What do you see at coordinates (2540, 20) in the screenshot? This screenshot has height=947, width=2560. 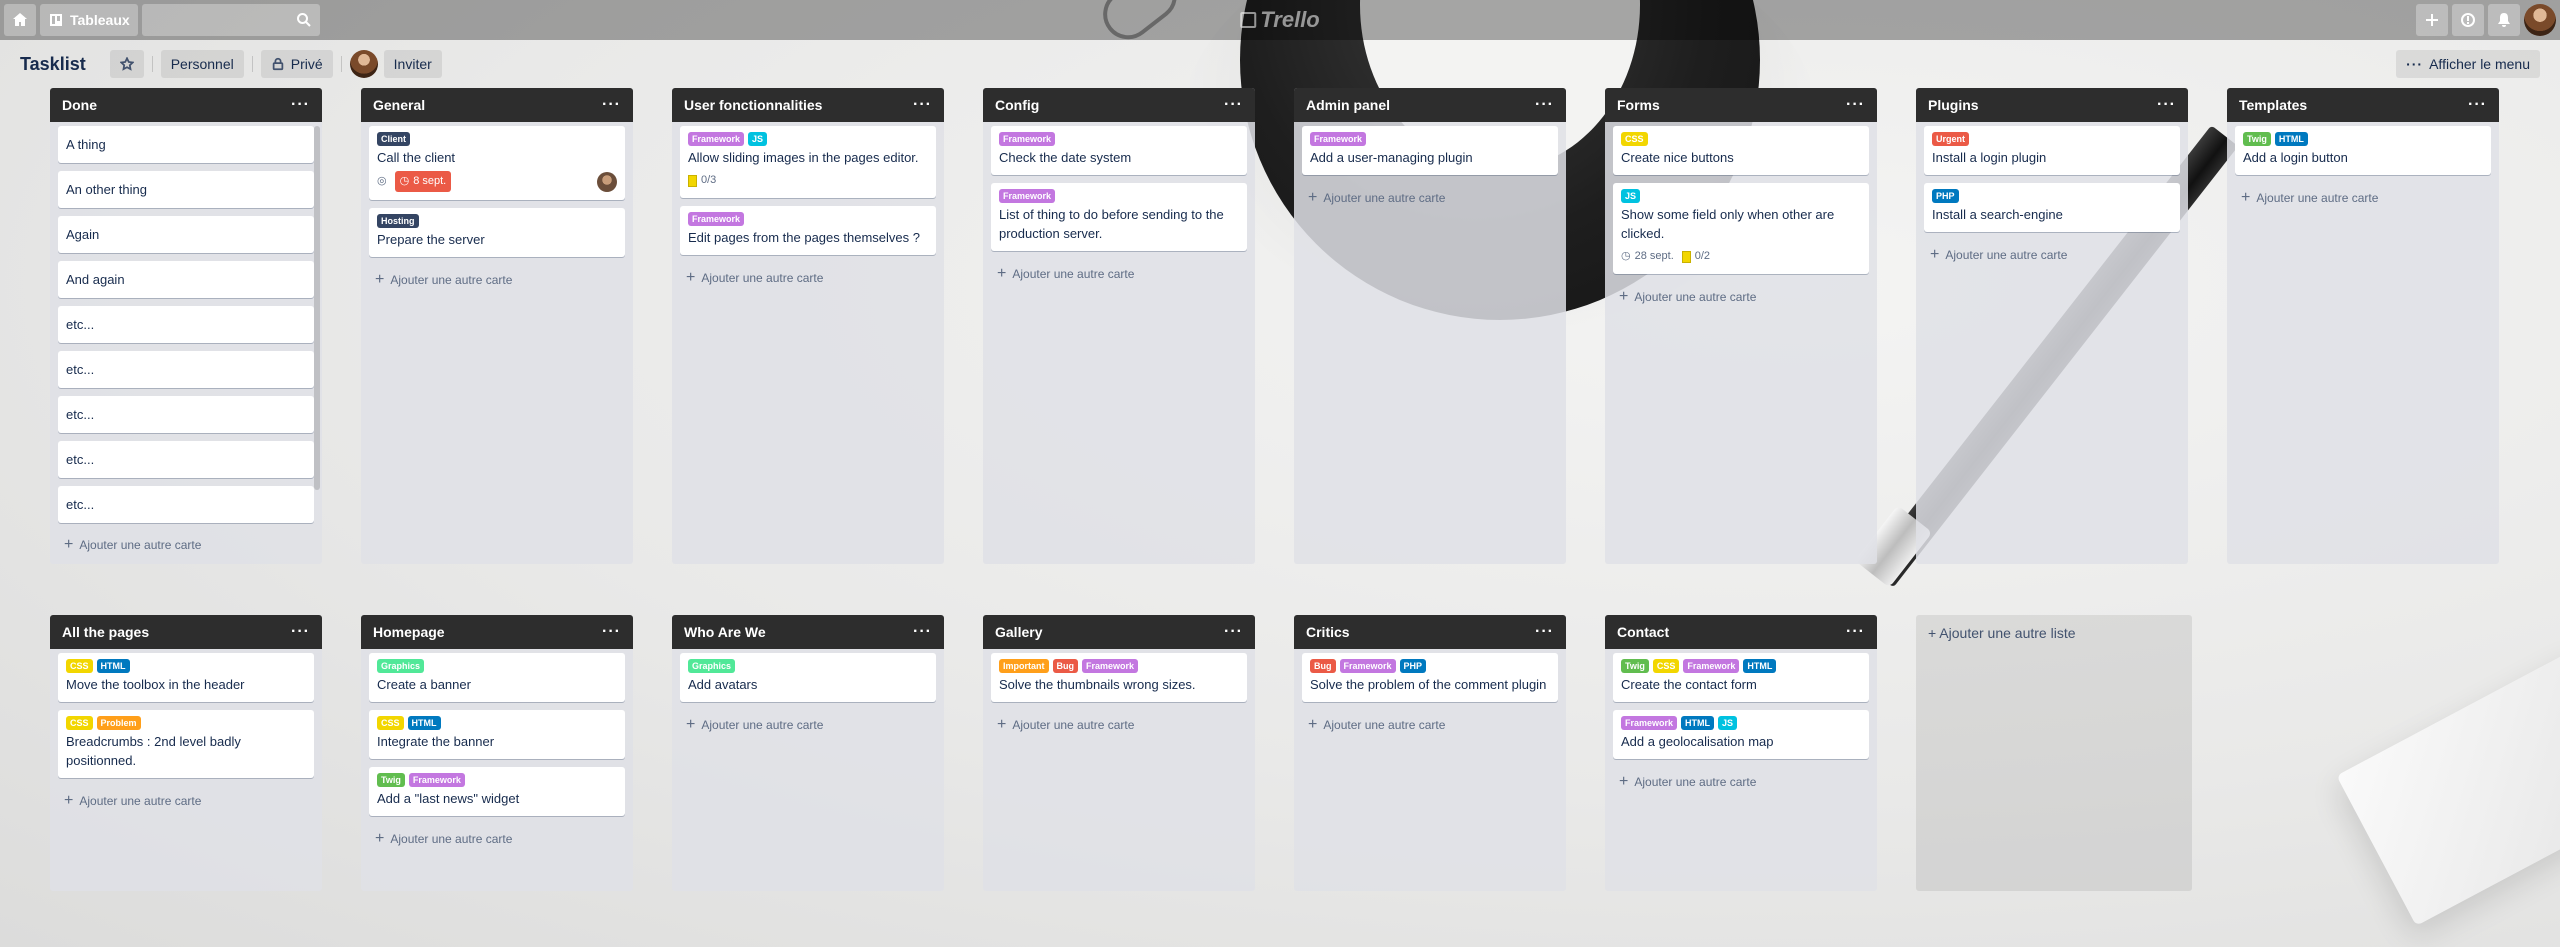 I see `user-avatar` at bounding box center [2540, 20].